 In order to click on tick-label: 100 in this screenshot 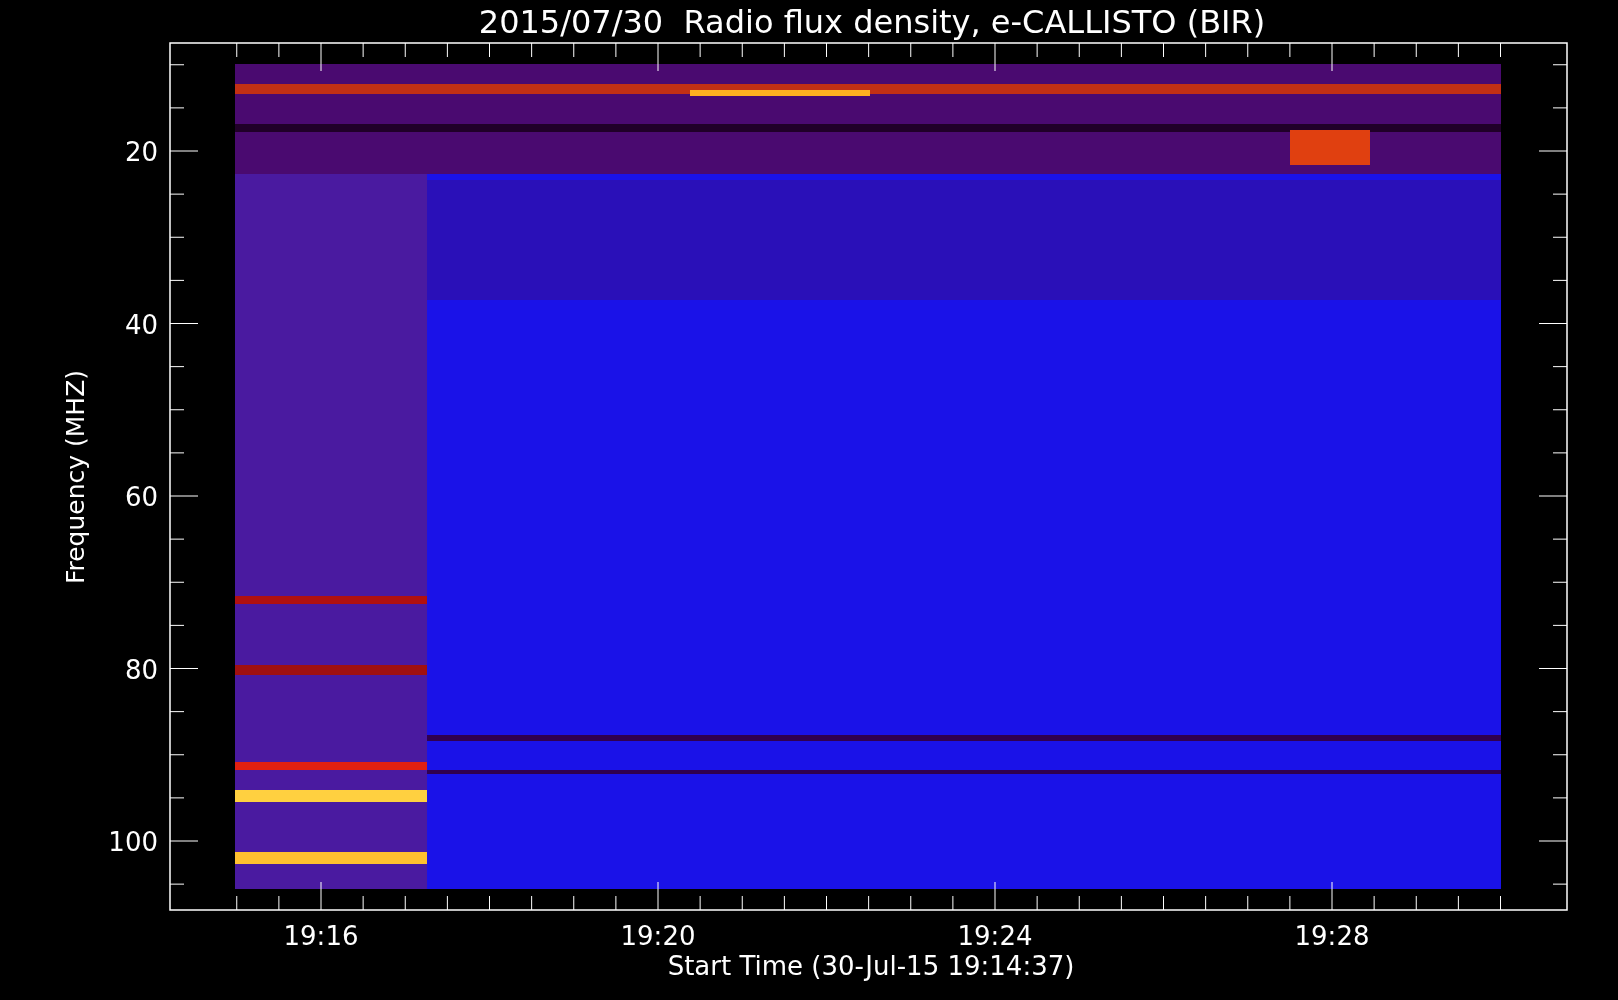, I will do `click(133, 842)`.